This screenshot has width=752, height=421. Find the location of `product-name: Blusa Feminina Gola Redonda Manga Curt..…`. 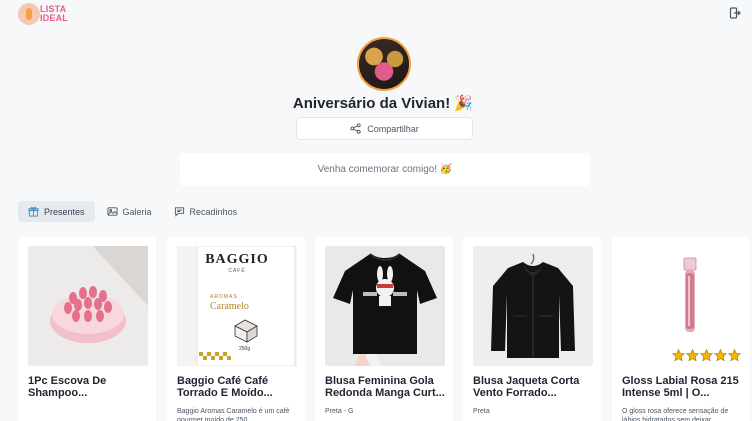

product-name: Blusa Feminina Gola Redonda Manga Curt..… is located at coordinates (385, 387).